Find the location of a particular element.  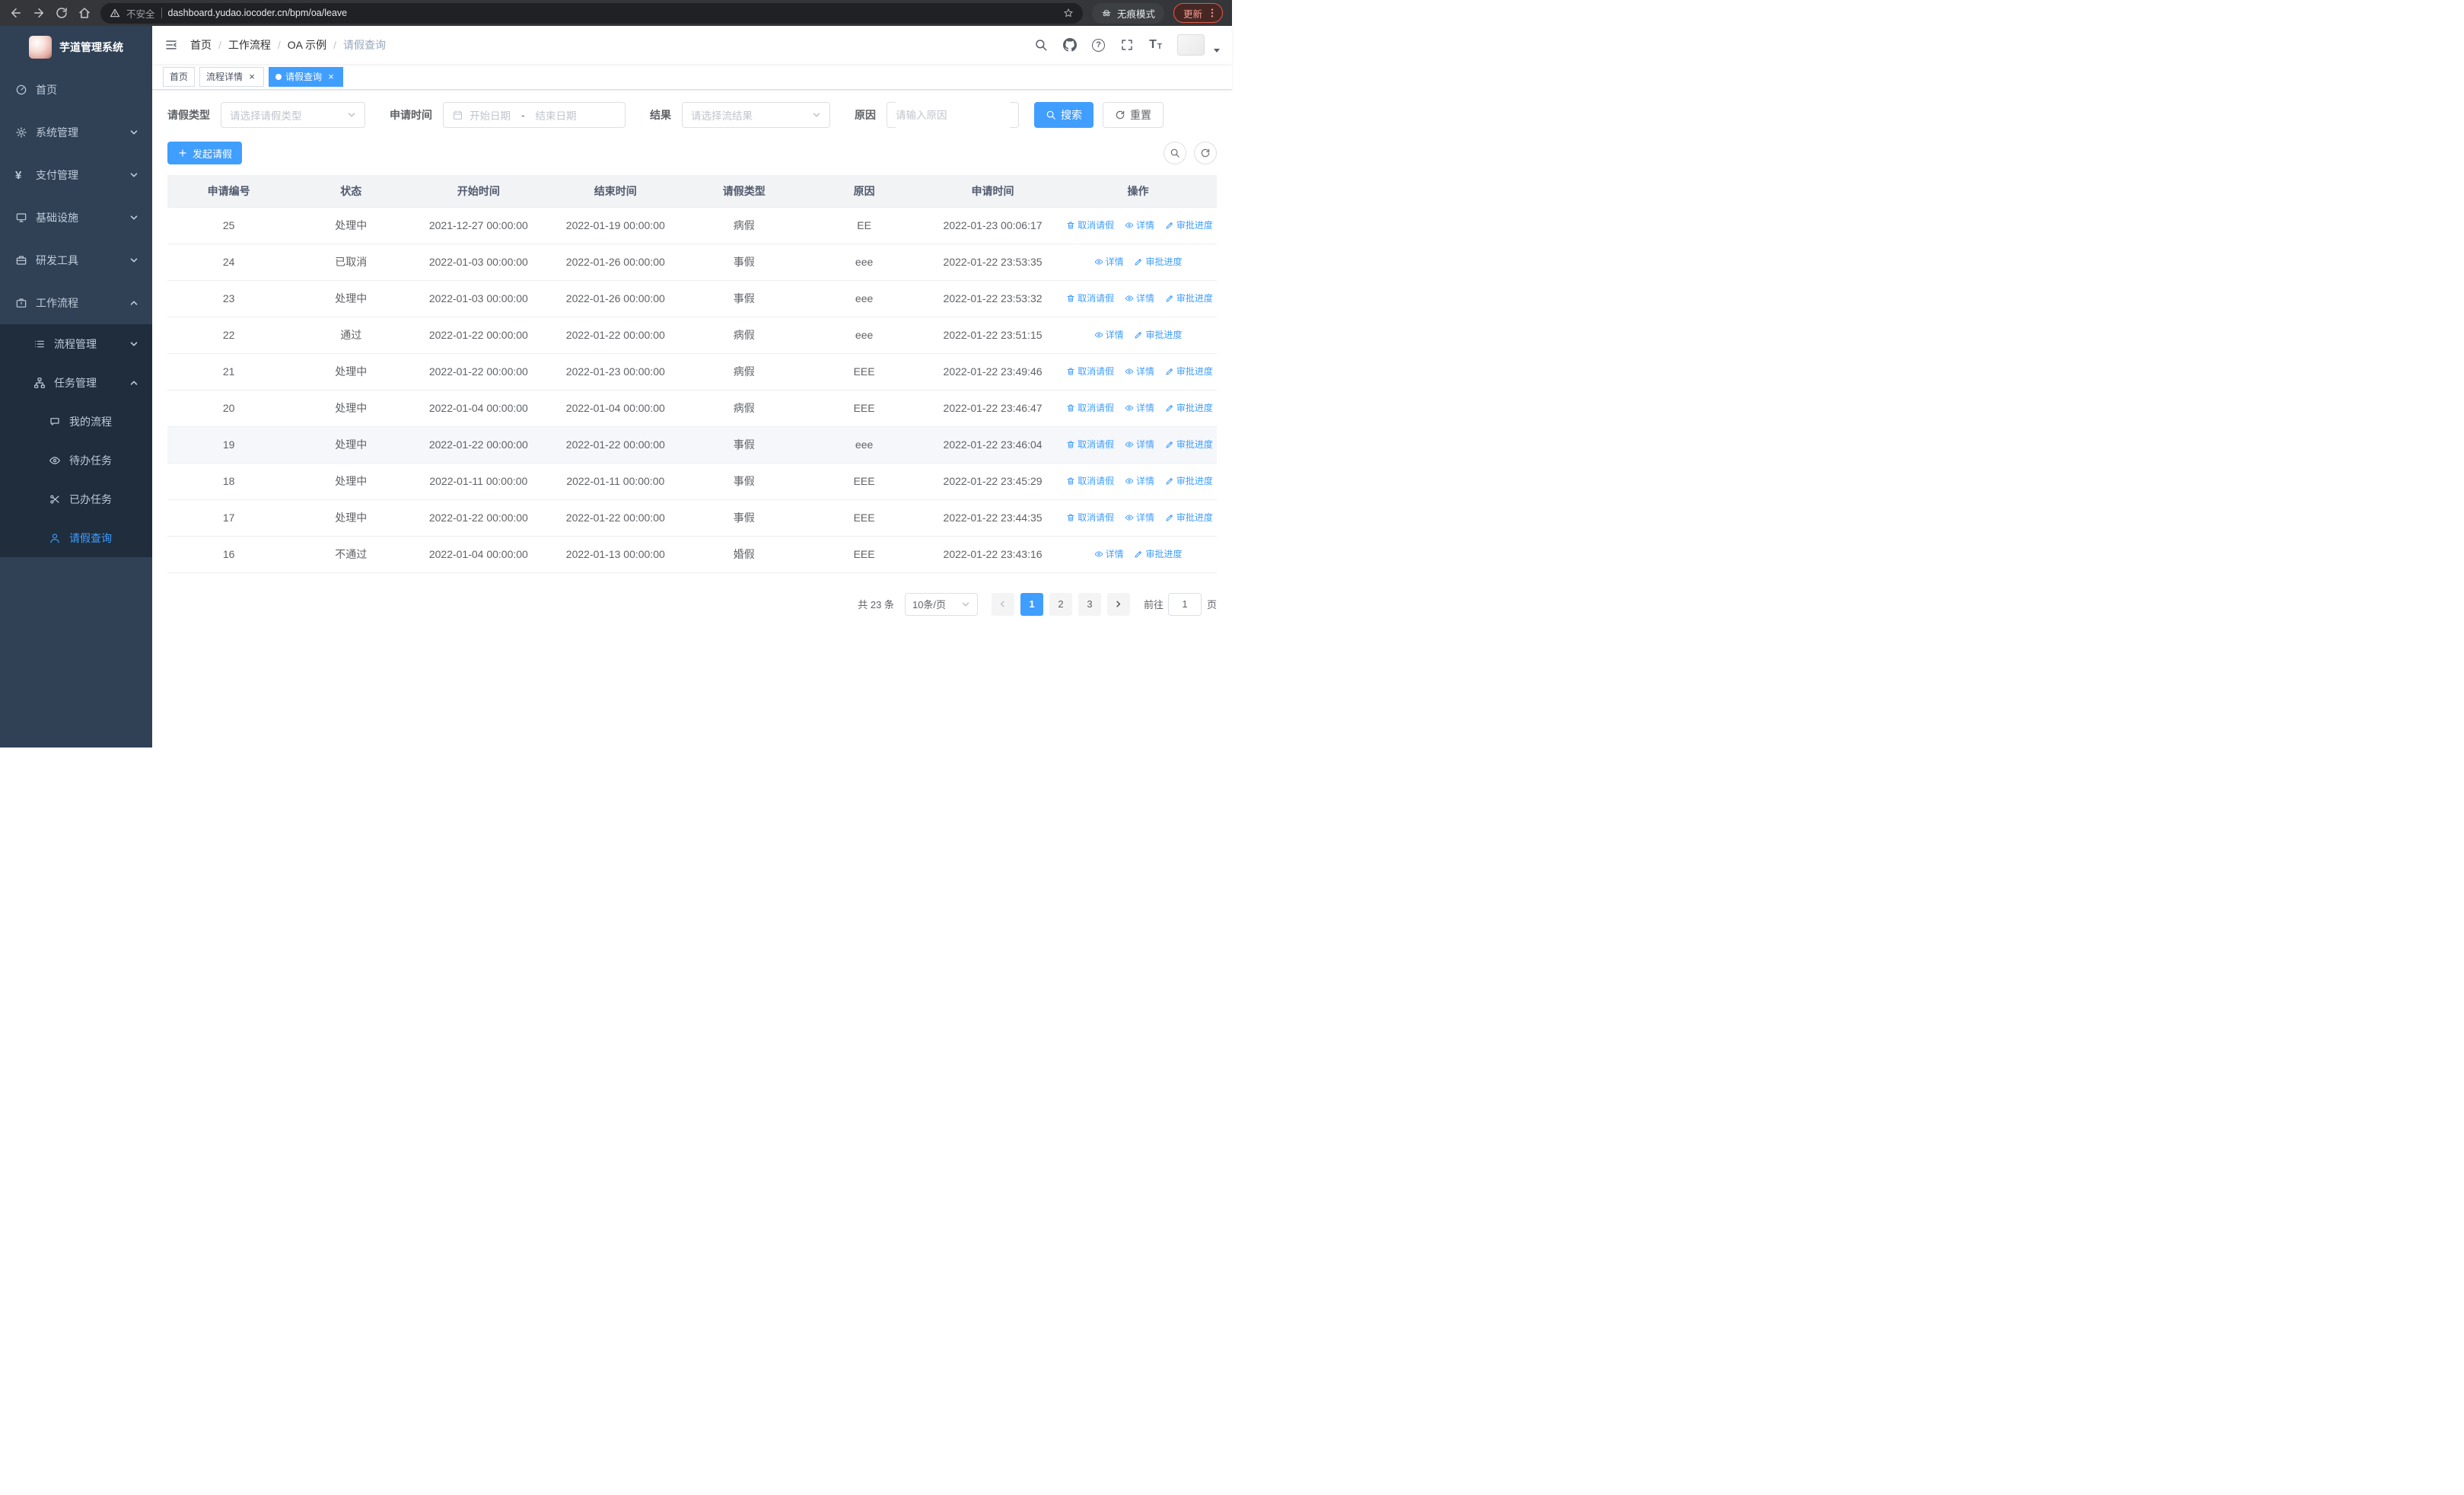

page-button-1: 1 is located at coordinates (1031, 604).